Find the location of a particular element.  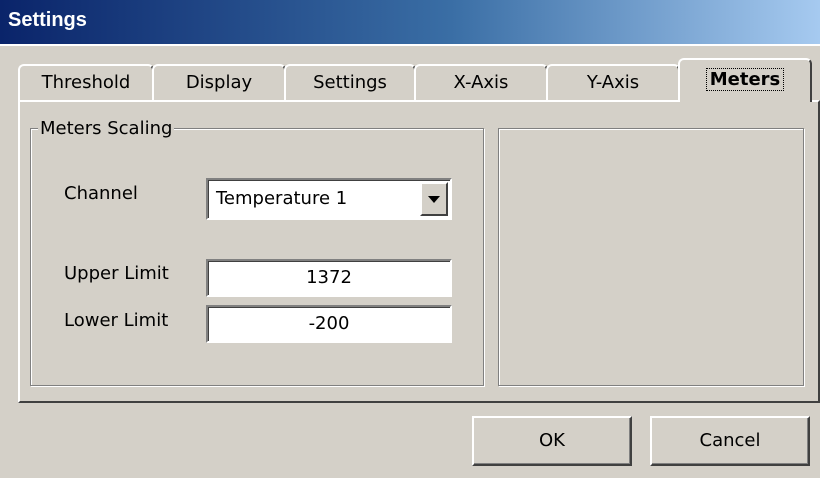

cancel-button: Cancel is located at coordinates (730, 441).